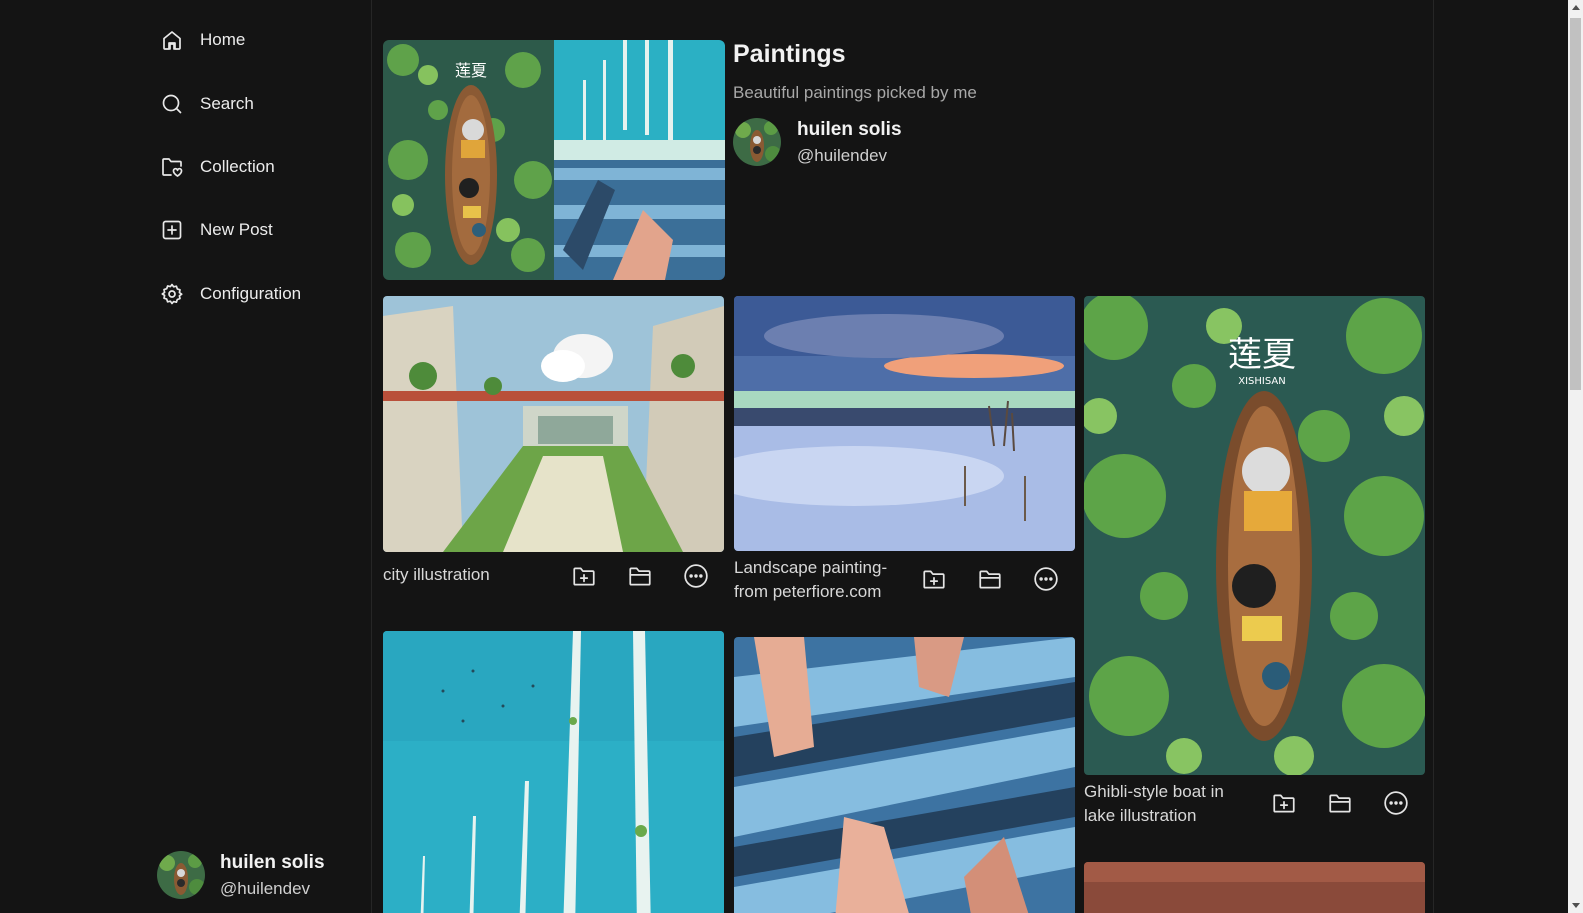 The image size is (1583, 913). Describe the element at coordinates (172, 294) in the screenshot. I see `gear-icon` at that location.